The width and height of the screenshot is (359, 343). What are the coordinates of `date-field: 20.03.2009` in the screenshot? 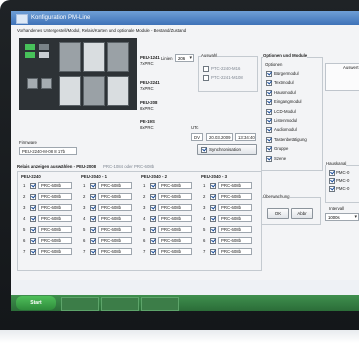 It's located at (219, 137).